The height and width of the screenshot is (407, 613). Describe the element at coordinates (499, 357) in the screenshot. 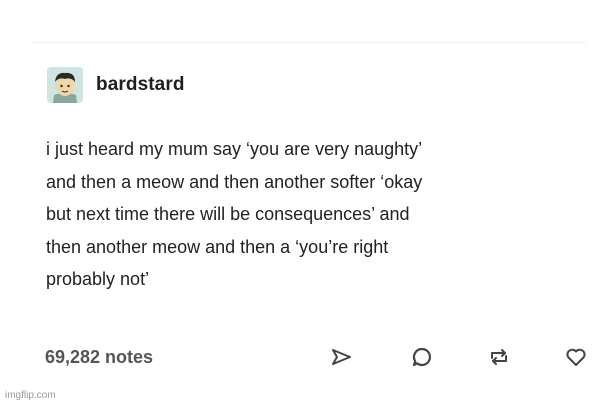

I see `reblog-icon` at that location.